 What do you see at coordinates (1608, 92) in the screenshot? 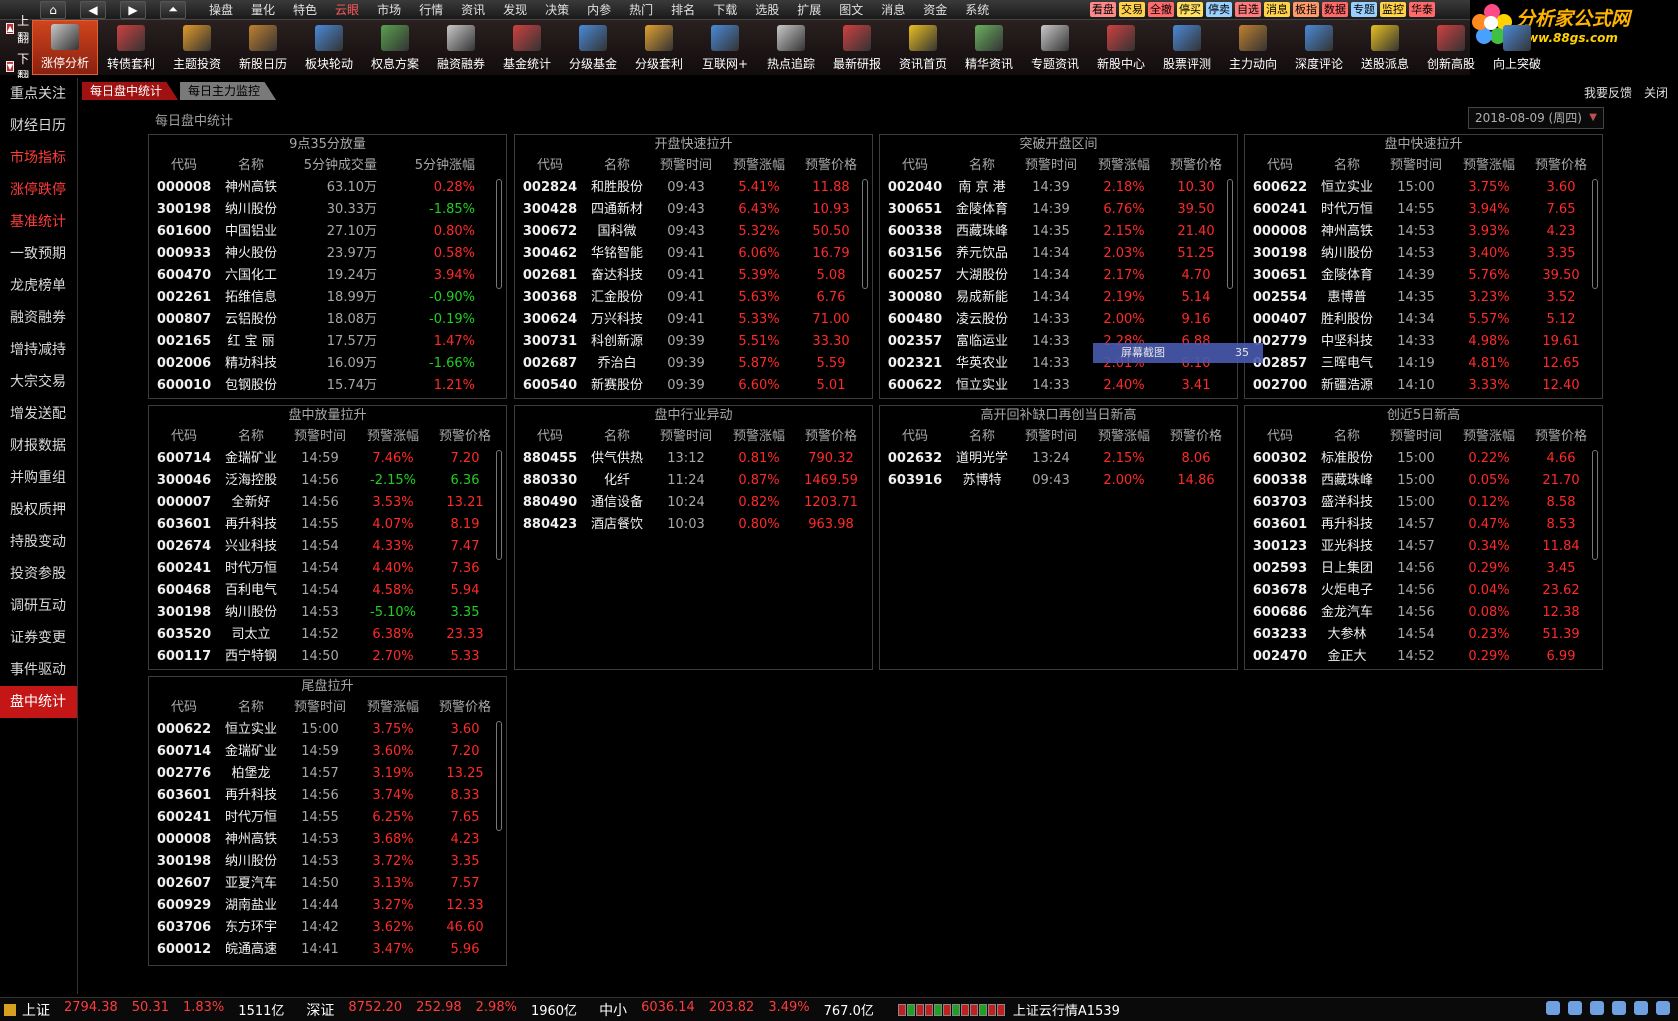
I see `feedback-link: 我要反馈` at bounding box center [1608, 92].